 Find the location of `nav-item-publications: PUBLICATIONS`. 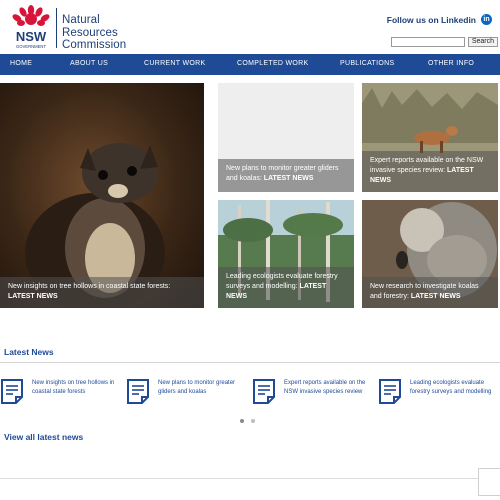

nav-item-publications: PUBLICATIONS is located at coordinates (367, 63).